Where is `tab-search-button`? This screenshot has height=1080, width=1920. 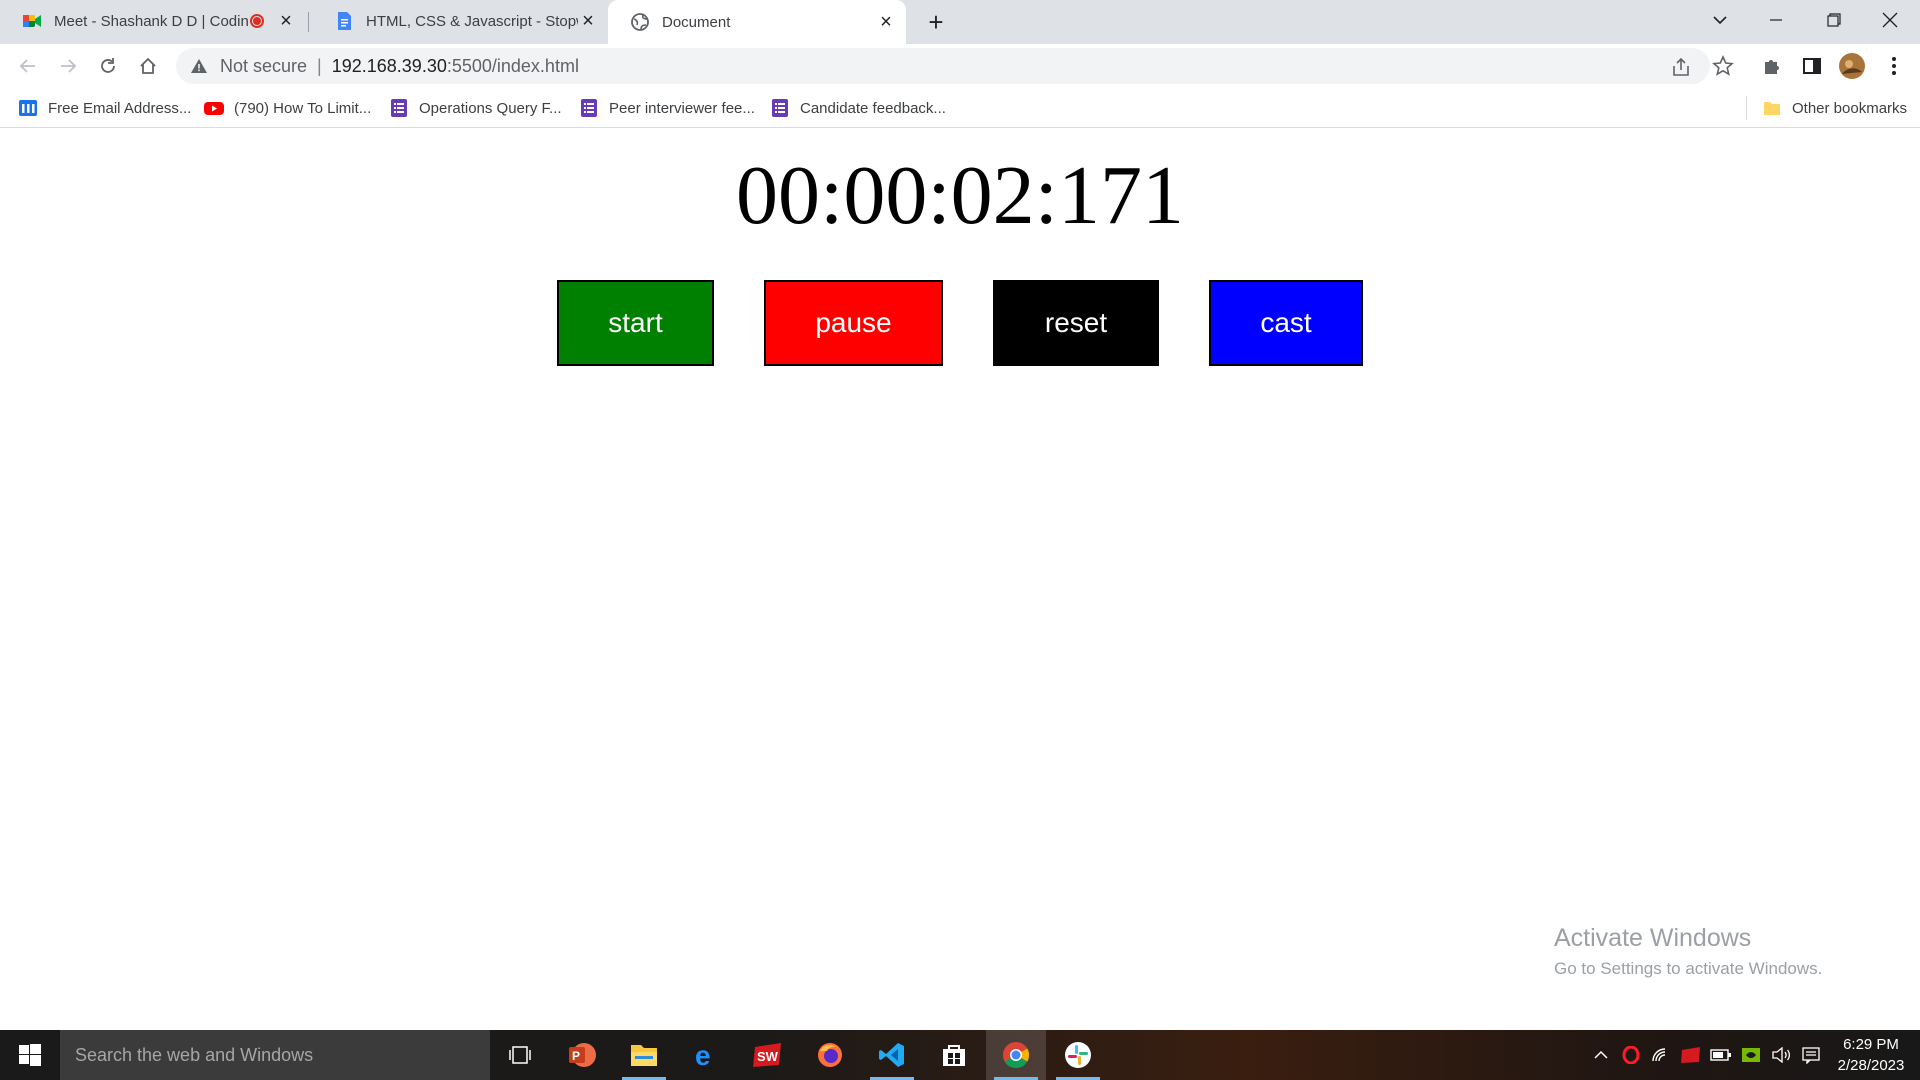 tab-search-button is located at coordinates (1720, 20).